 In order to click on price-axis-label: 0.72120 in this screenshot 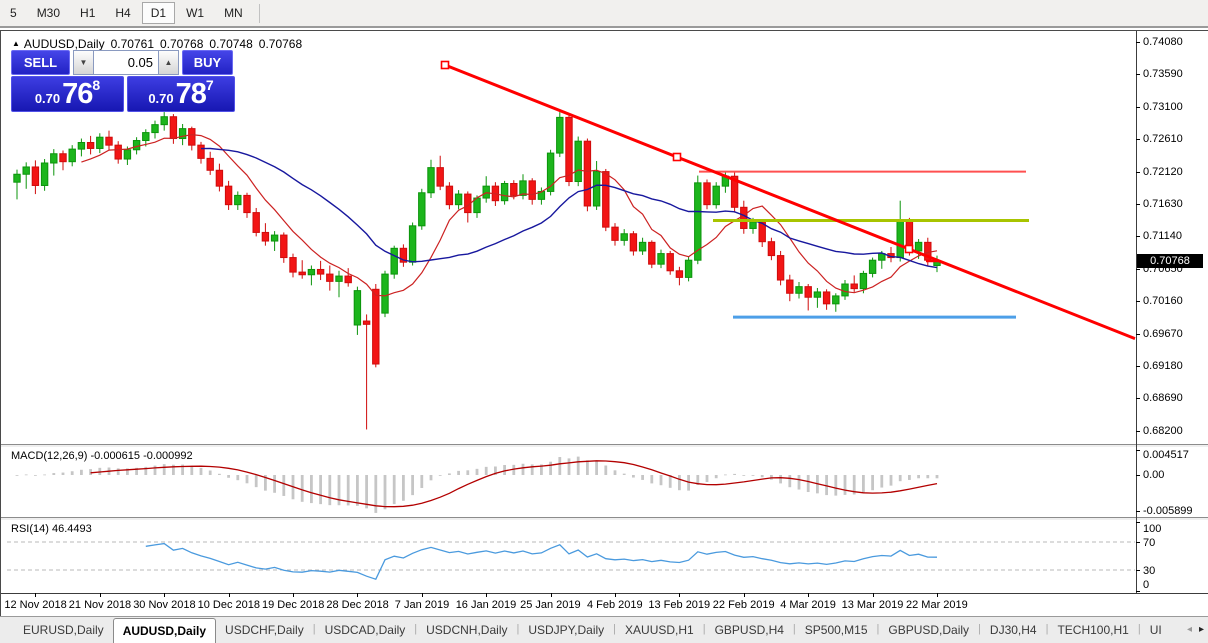, I will do `click(1163, 171)`.